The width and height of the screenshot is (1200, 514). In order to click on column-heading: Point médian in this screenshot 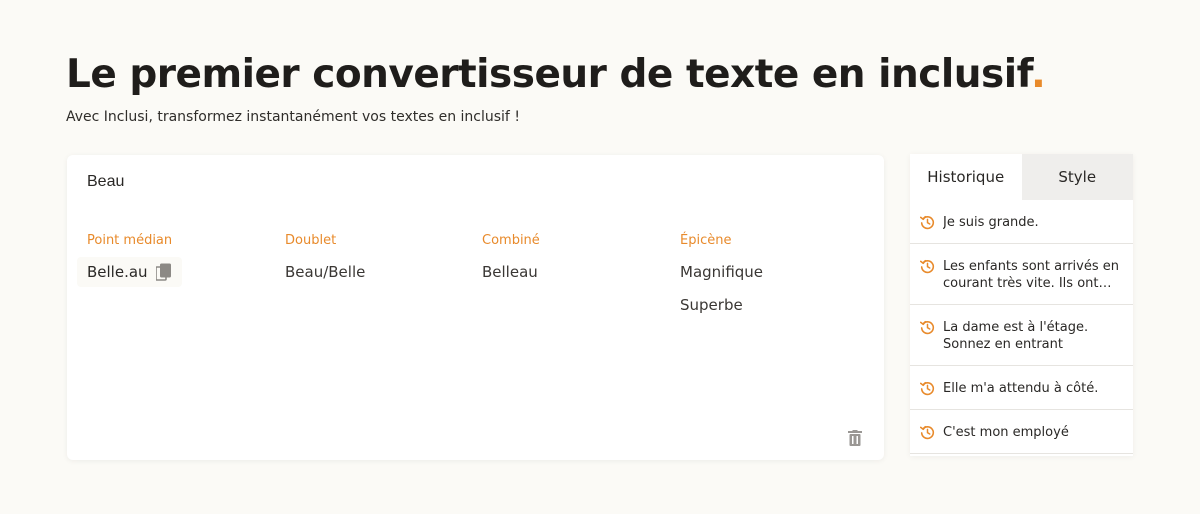, I will do `click(130, 240)`.